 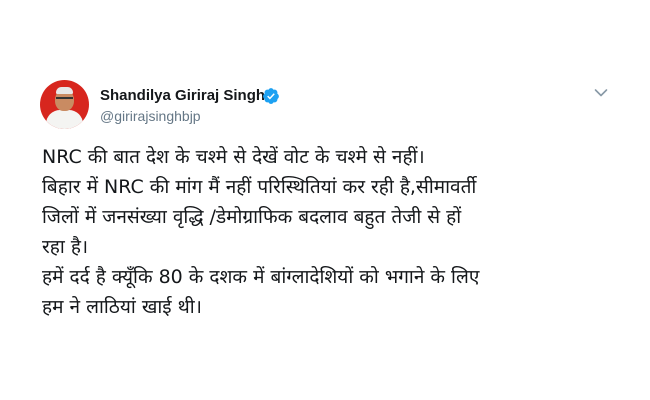 I want to click on tweet-text-line: हम ने लाठियां खाई थी।, so click(x=122, y=307).